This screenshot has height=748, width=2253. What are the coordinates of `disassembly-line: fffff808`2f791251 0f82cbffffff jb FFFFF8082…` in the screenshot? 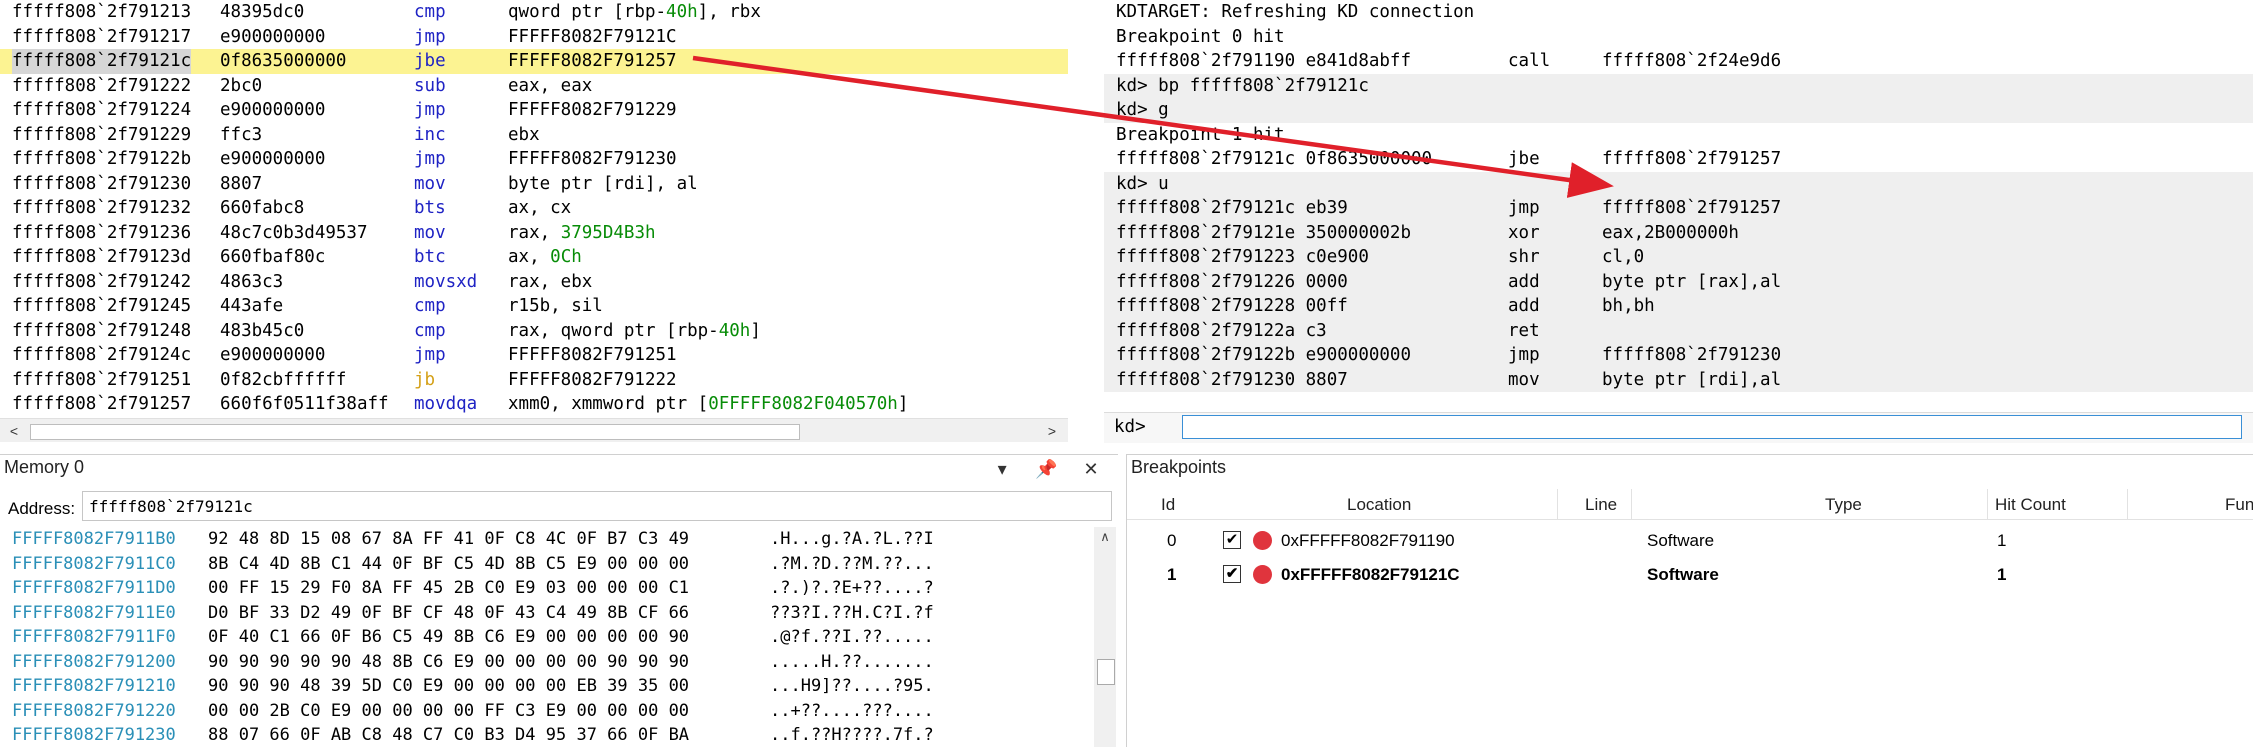 It's located at (534, 380).